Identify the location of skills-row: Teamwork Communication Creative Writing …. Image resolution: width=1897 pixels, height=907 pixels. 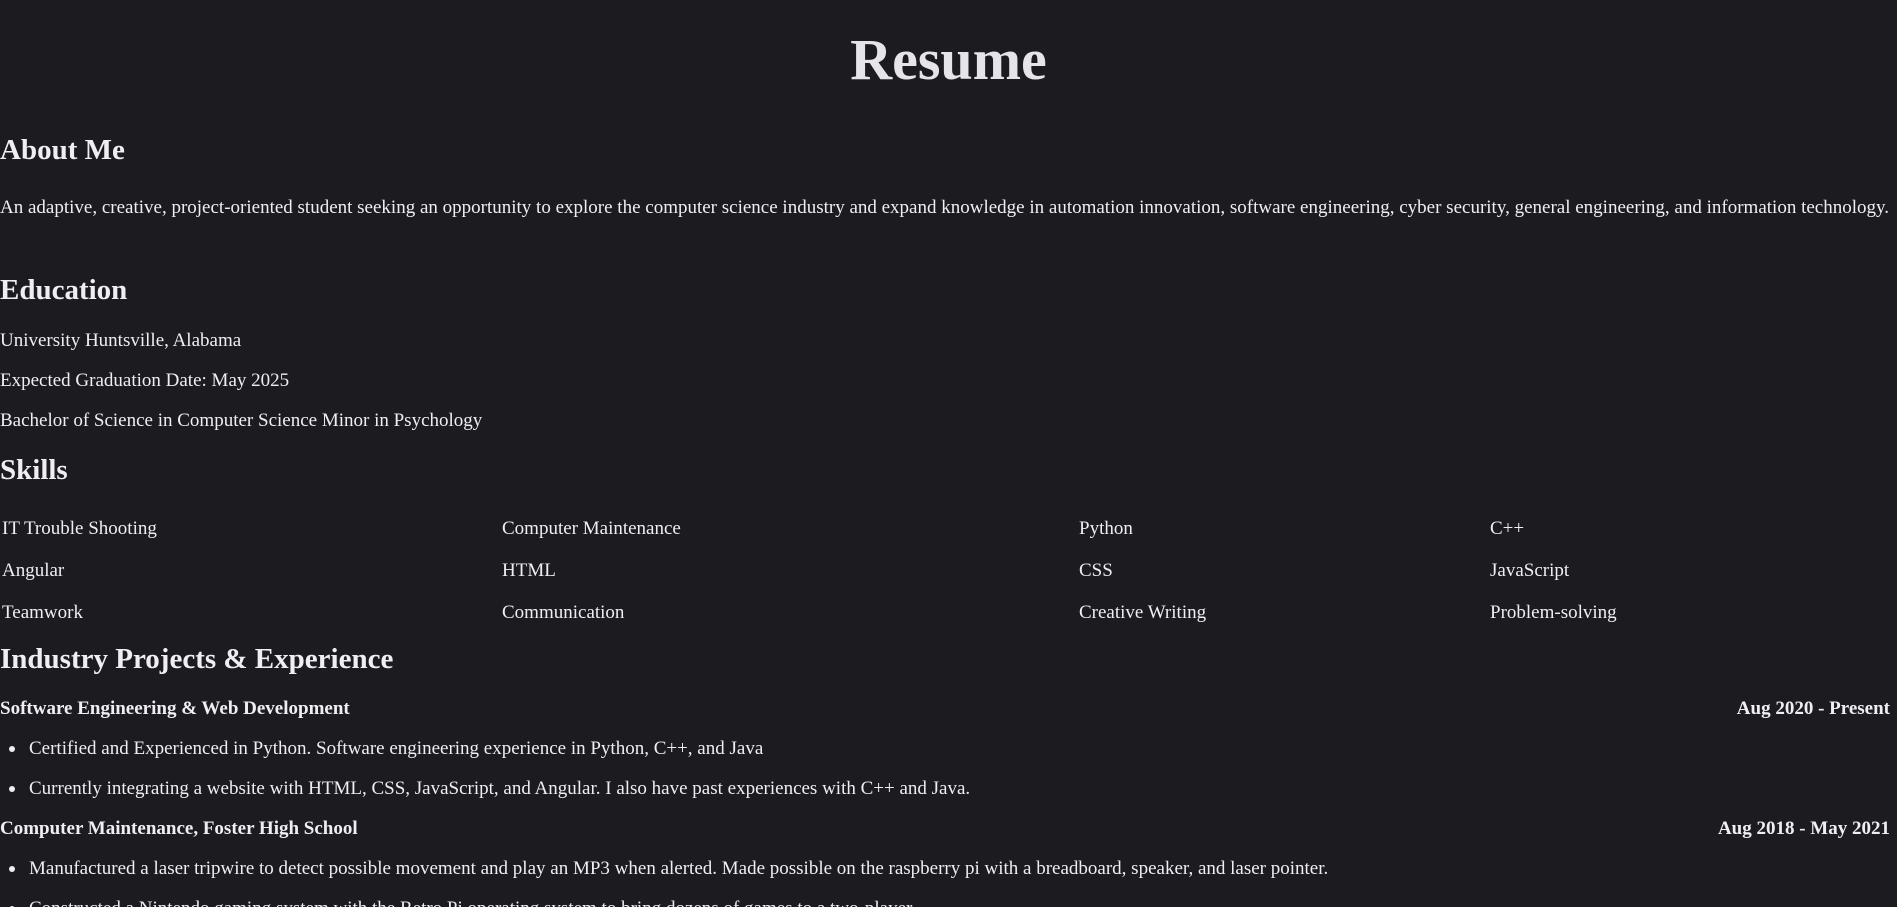
(942, 613).